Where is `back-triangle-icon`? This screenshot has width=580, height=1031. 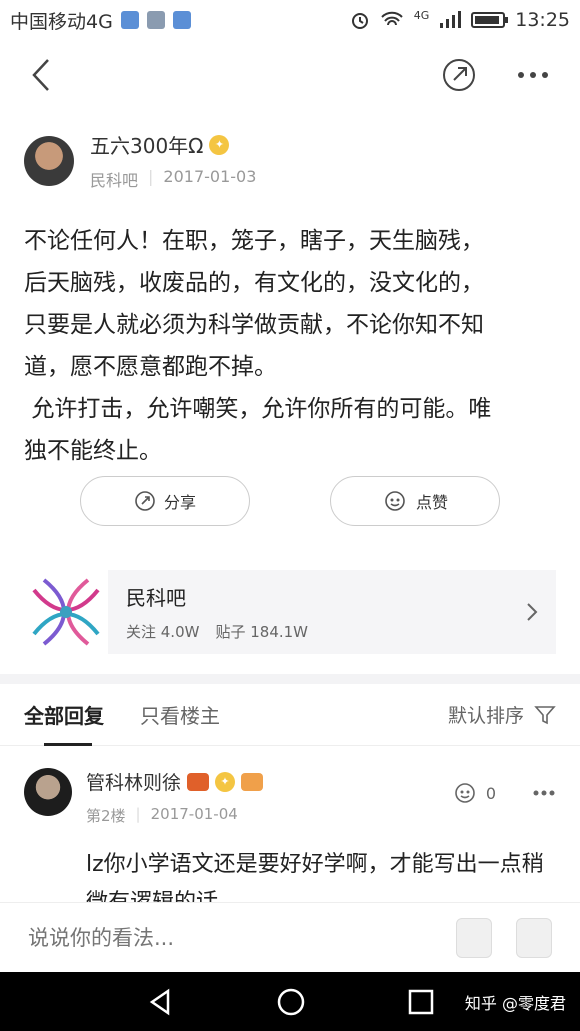
back-triangle-icon is located at coordinates (161, 1002).